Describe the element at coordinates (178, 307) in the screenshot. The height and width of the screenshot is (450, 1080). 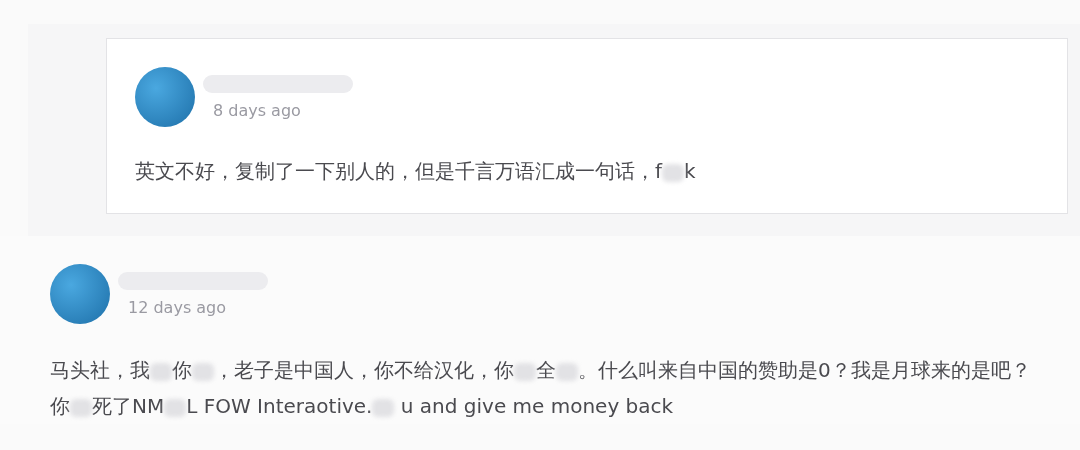
I see `comment-time: 12 days ago` at that location.